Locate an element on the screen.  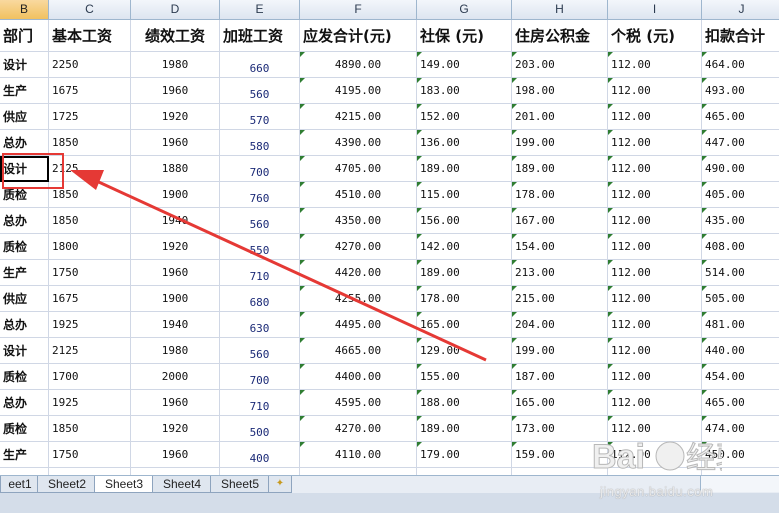
data-cell: 159.00 is located at coordinates (560, 455).